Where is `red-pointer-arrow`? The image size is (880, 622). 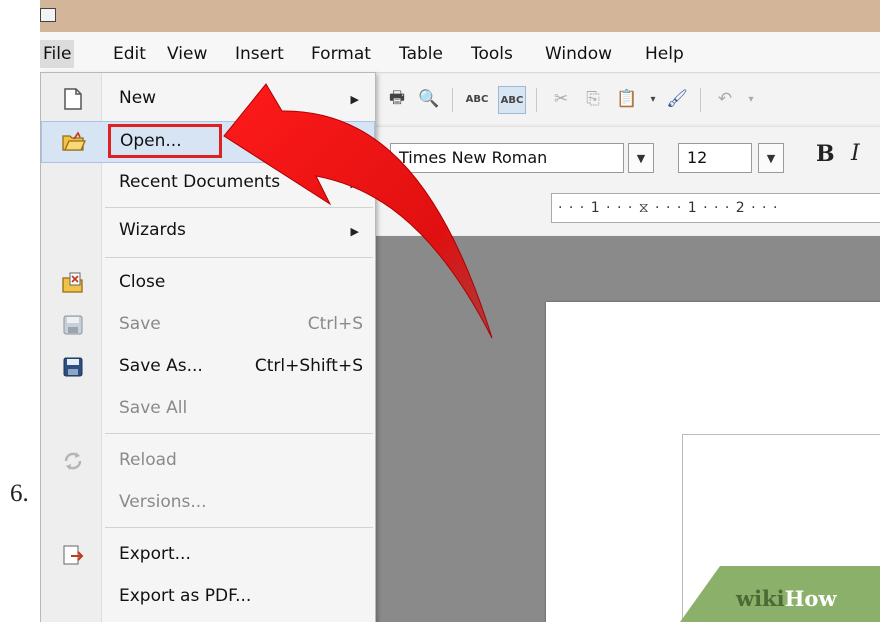
red-pointer-arrow is located at coordinates (358, 211).